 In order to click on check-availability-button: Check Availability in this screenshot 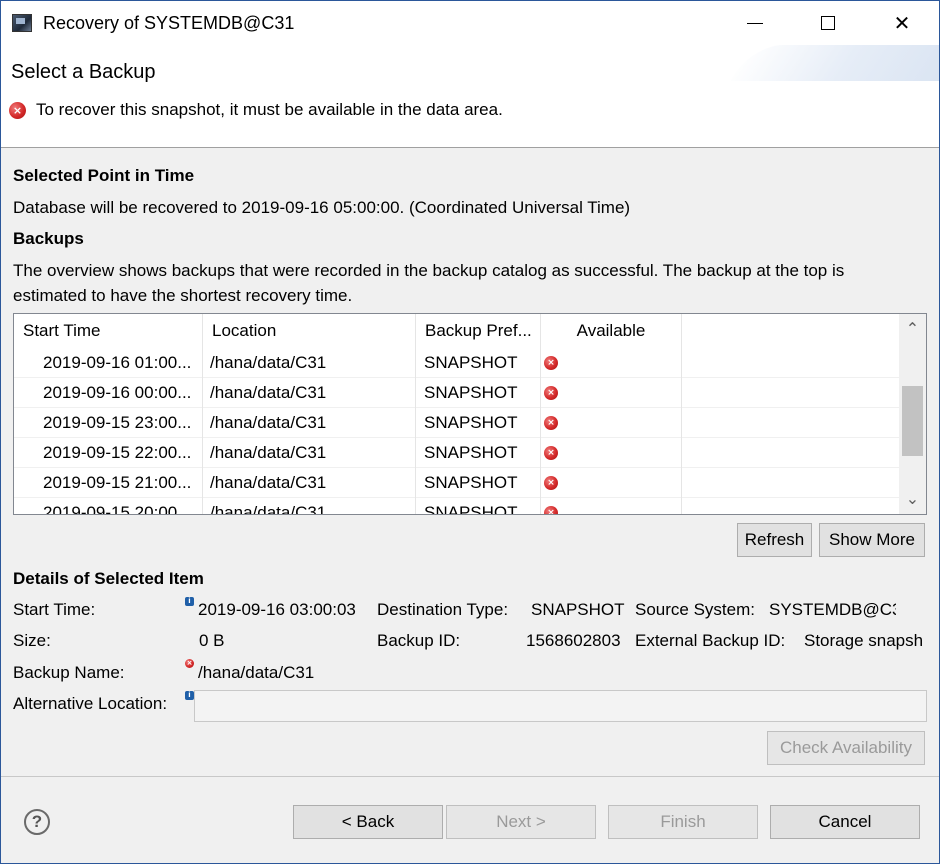, I will do `click(846, 748)`.